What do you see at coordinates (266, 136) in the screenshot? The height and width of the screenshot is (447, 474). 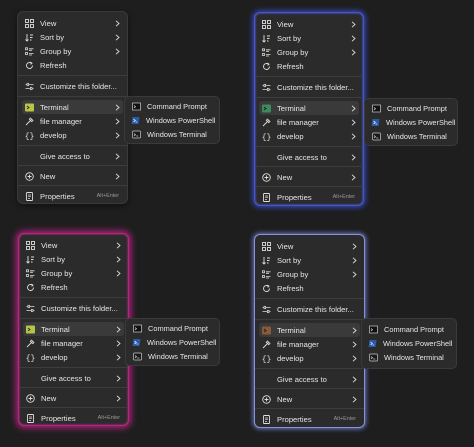 I see `braces-icon: {}` at bounding box center [266, 136].